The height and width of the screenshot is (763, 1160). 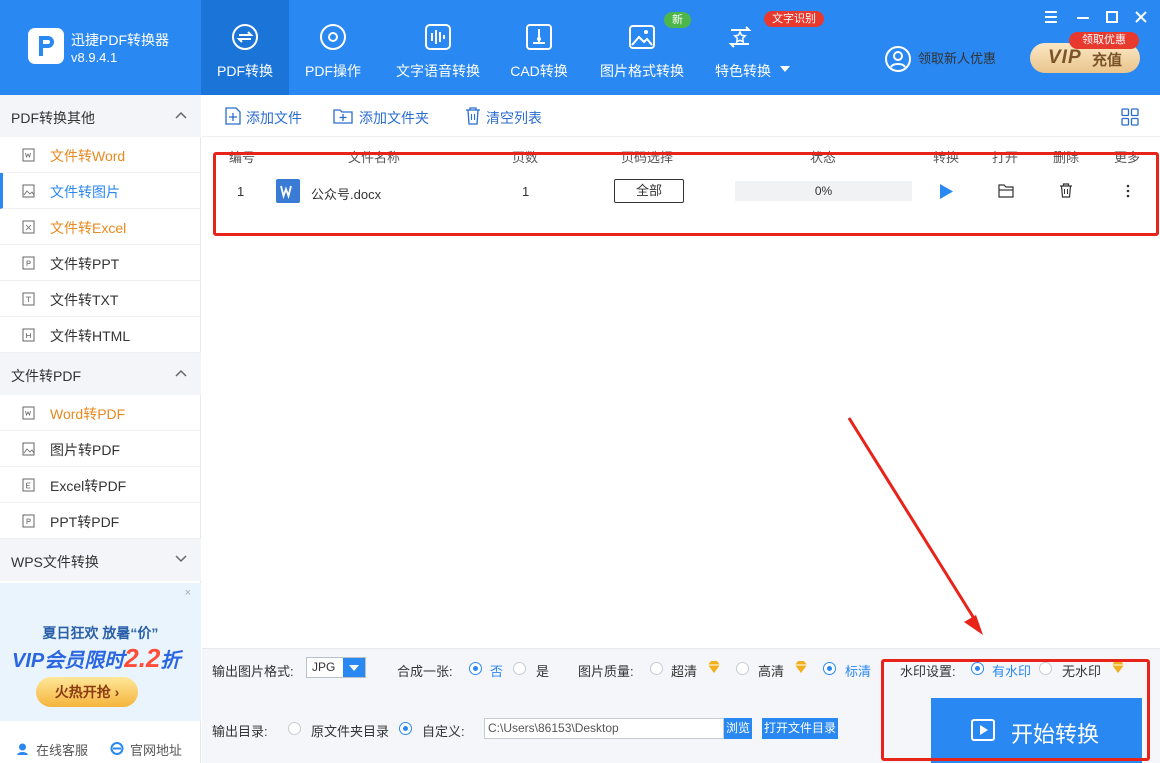 What do you see at coordinates (240, 731) in the screenshot?
I see `output-dir-label: 输出目录:` at bounding box center [240, 731].